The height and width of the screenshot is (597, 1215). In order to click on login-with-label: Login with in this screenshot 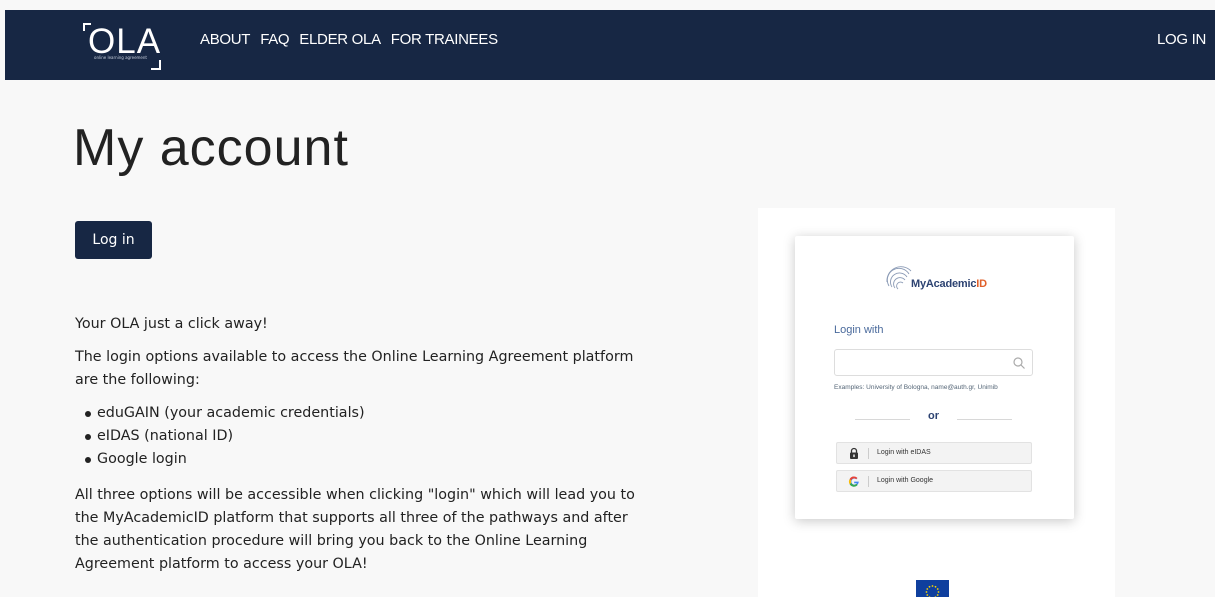, I will do `click(859, 330)`.